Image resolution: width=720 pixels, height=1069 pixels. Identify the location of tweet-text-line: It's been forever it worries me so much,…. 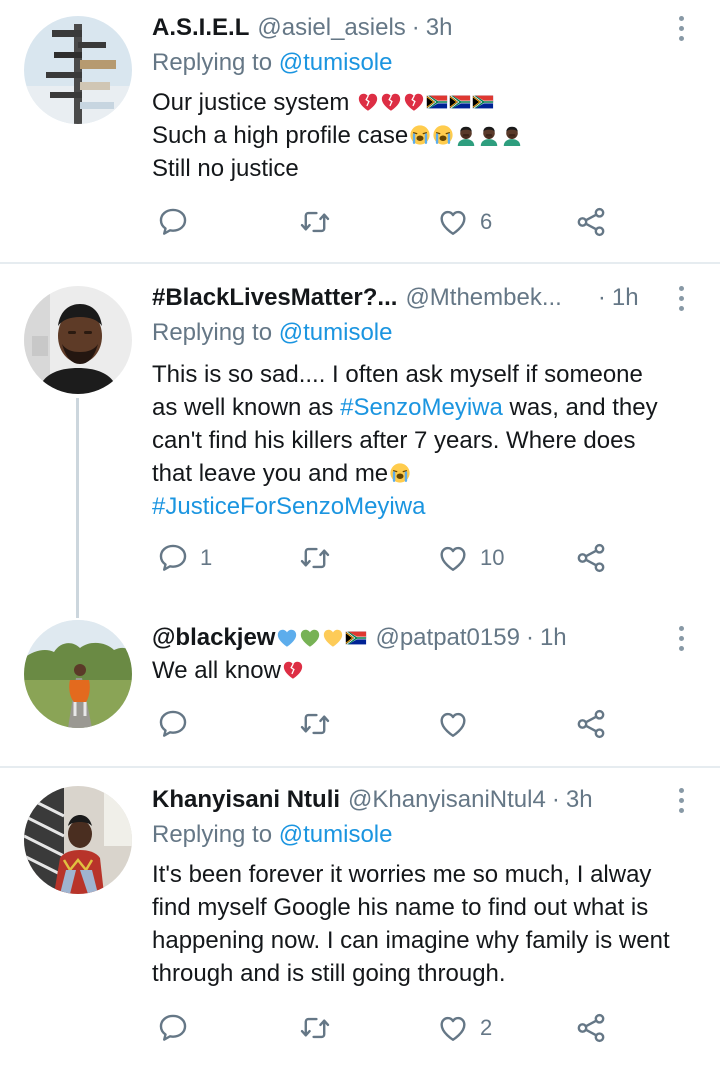
(402, 874).